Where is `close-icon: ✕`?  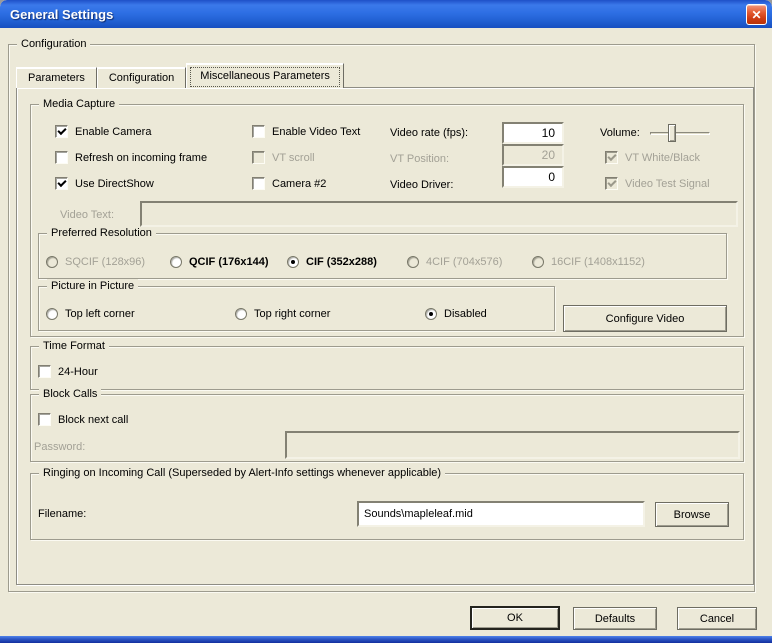 close-icon: ✕ is located at coordinates (756, 14).